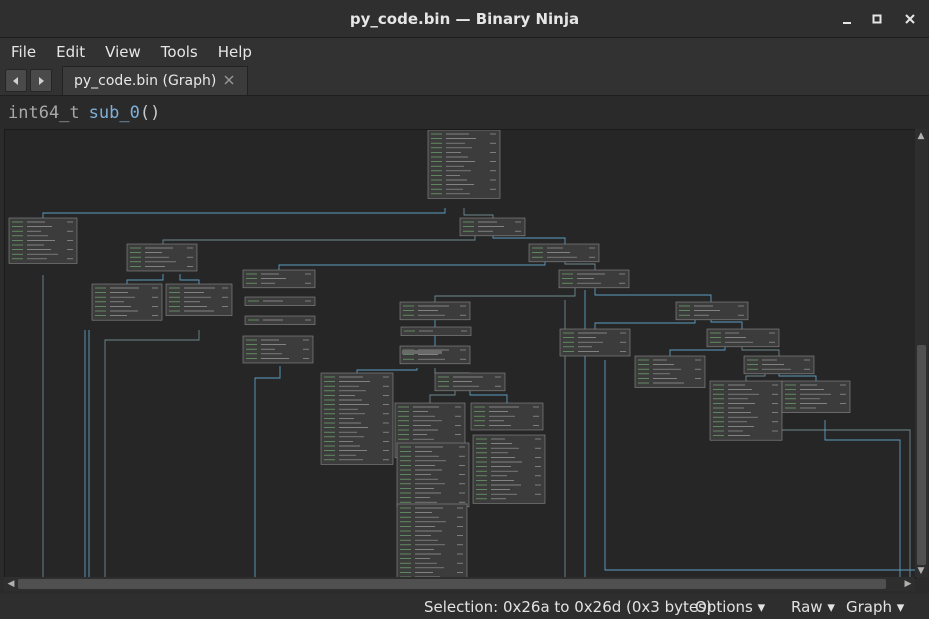 This screenshot has height=619, width=929. What do you see at coordinates (11, 584) in the screenshot?
I see `scroll-left-icon: ◀` at bounding box center [11, 584].